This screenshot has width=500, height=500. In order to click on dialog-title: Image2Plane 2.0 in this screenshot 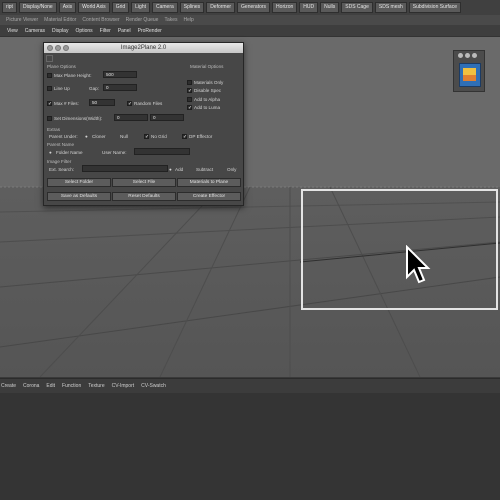, I will do `click(143, 48)`.